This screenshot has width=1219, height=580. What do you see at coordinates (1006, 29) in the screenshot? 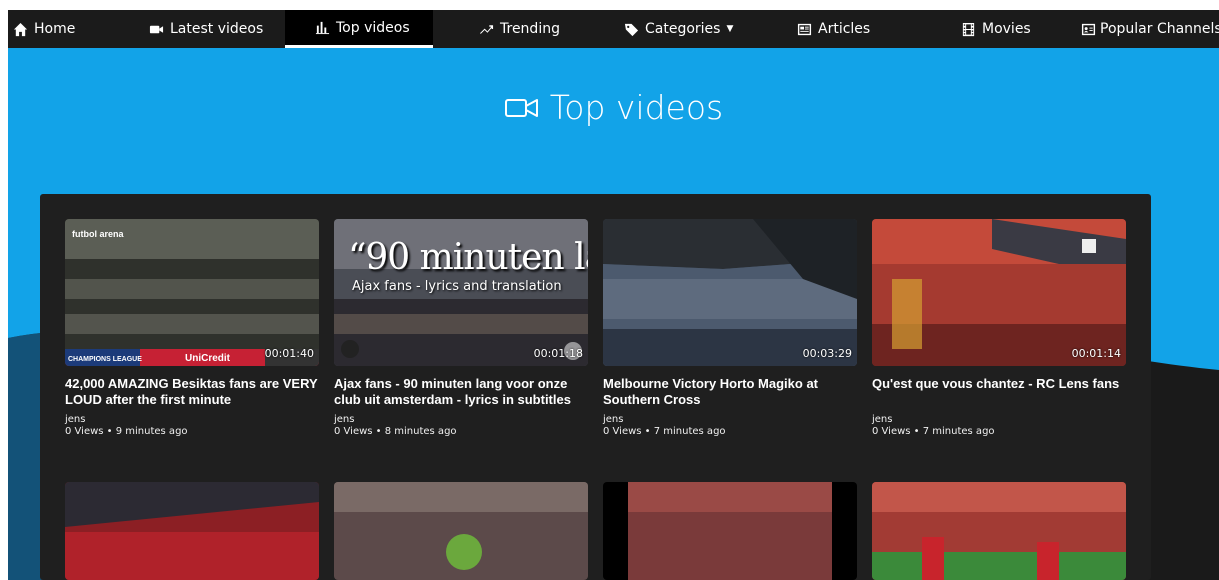
I see `nav-label: Movies` at bounding box center [1006, 29].